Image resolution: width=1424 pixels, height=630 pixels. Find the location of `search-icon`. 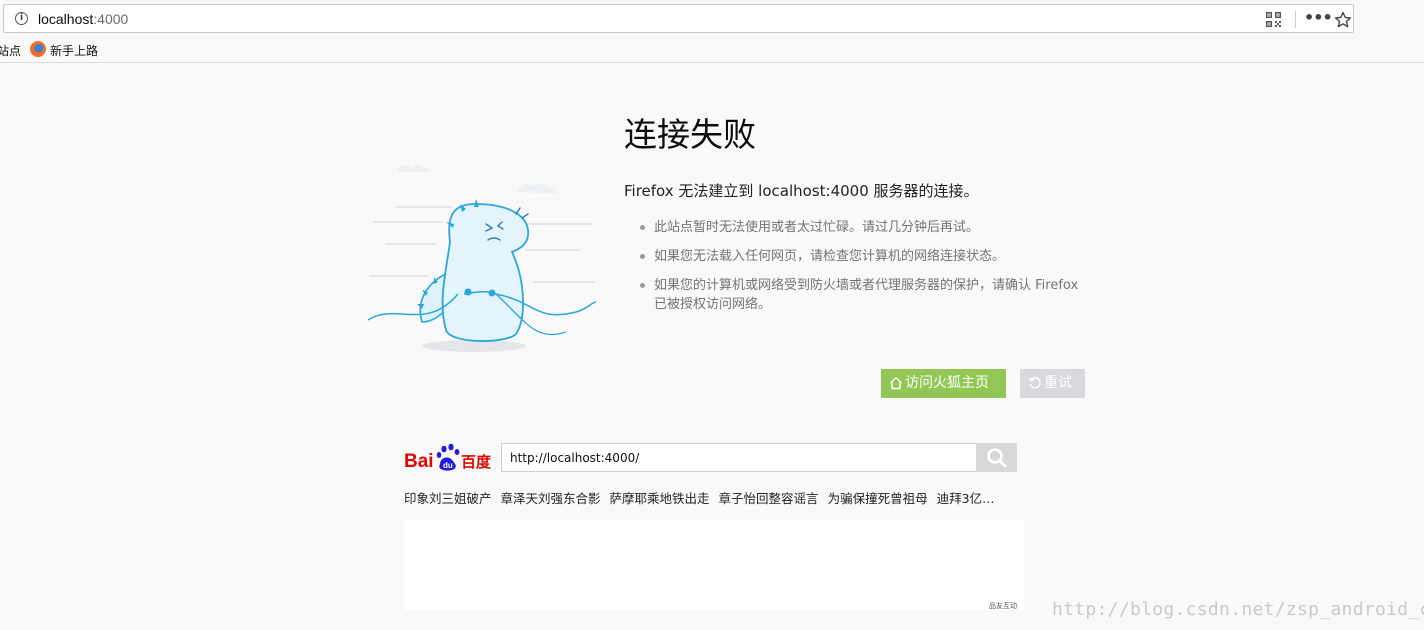

search-icon is located at coordinates (997, 458).